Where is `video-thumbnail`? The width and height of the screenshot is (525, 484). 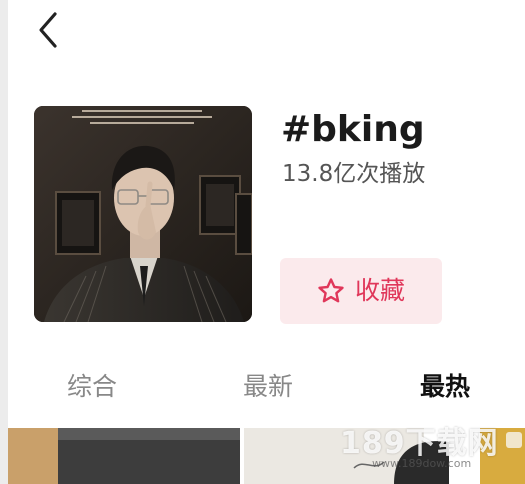 video-thumbnail is located at coordinates (124, 456).